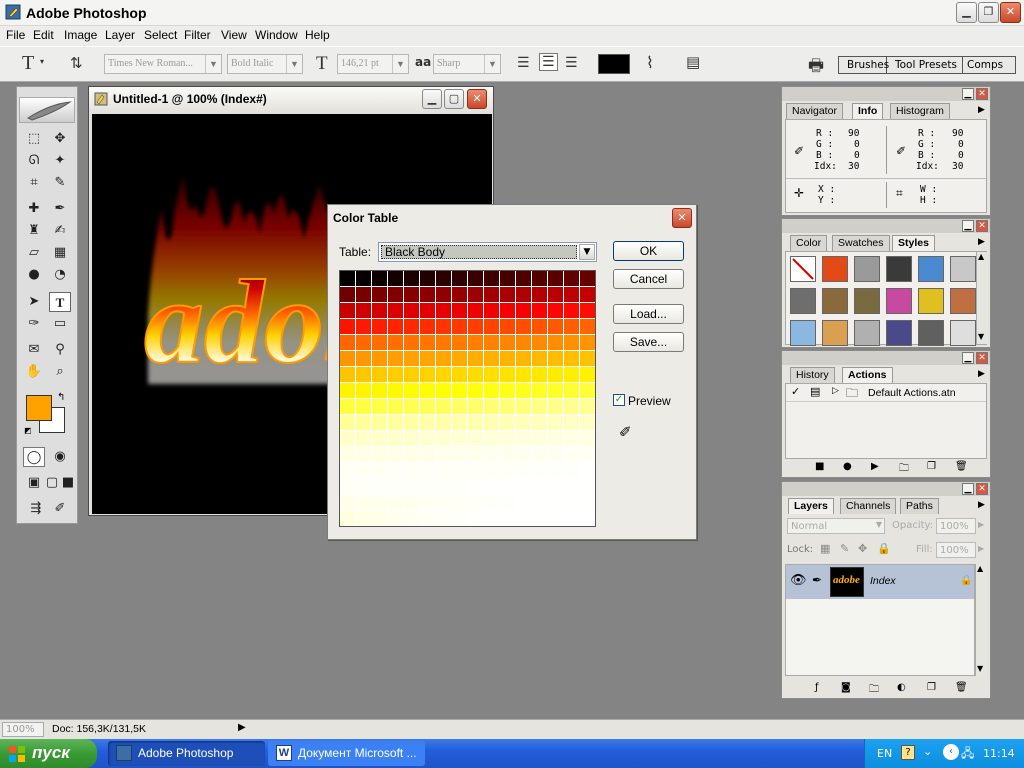 The width and height of the screenshot is (1024, 768). What do you see at coordinates (39, 408) in the screenshot?
I see `foreground-color-swatch` at bounding box center [39, 408].